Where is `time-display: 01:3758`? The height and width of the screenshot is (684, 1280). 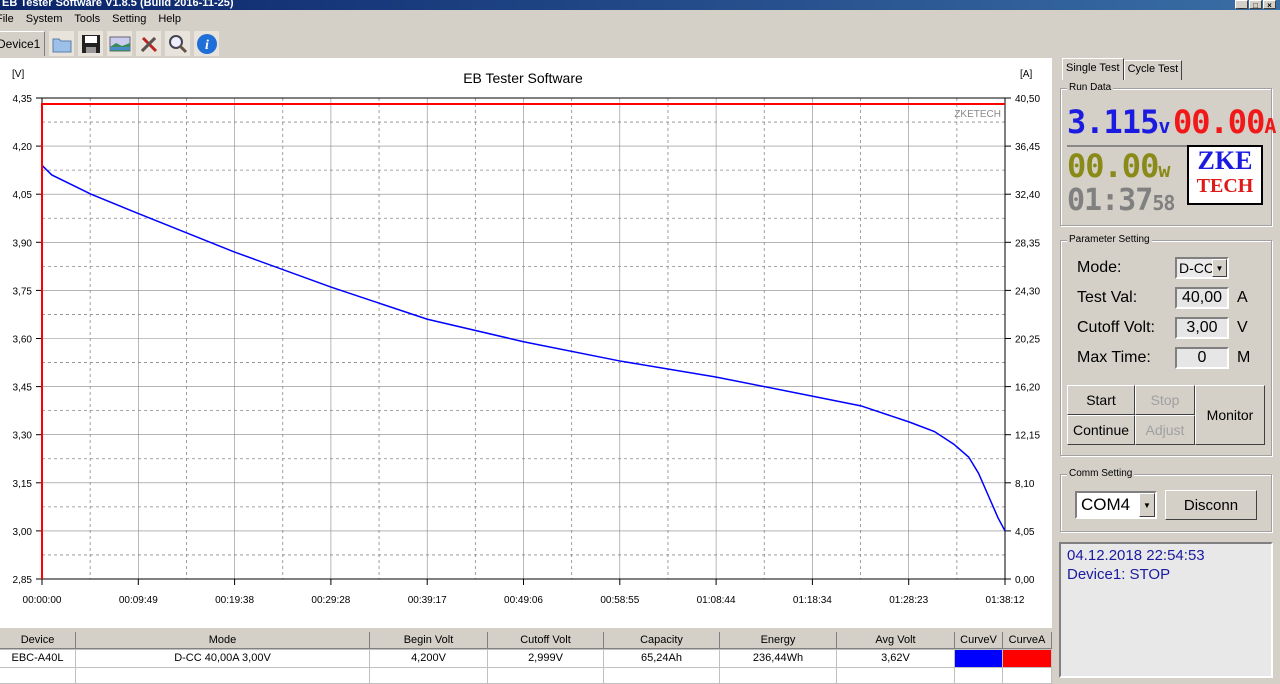 time-display: 01:3758 is located at coordinates (1121, 200).